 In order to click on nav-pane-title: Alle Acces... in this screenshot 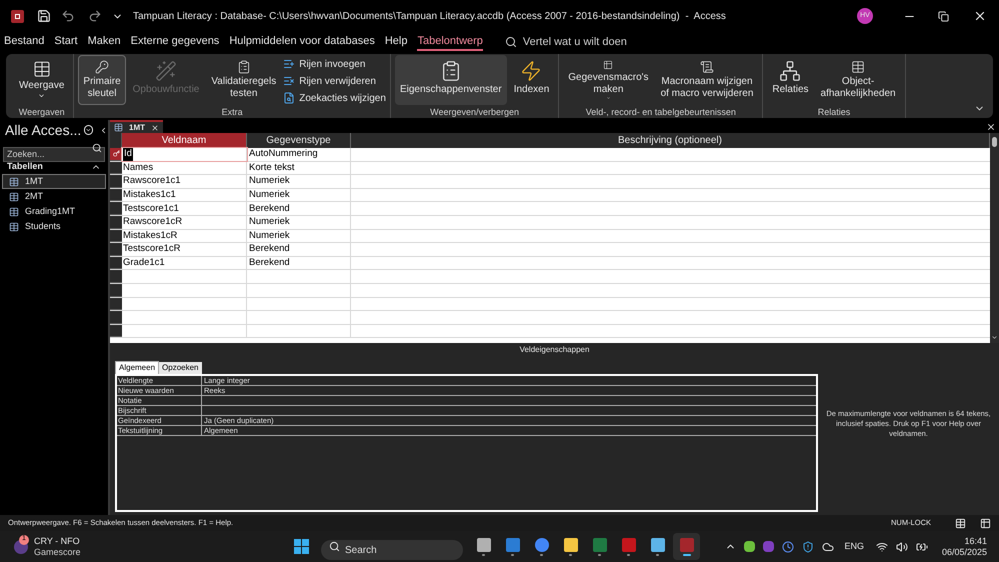, I will do `click(43, 130)`.